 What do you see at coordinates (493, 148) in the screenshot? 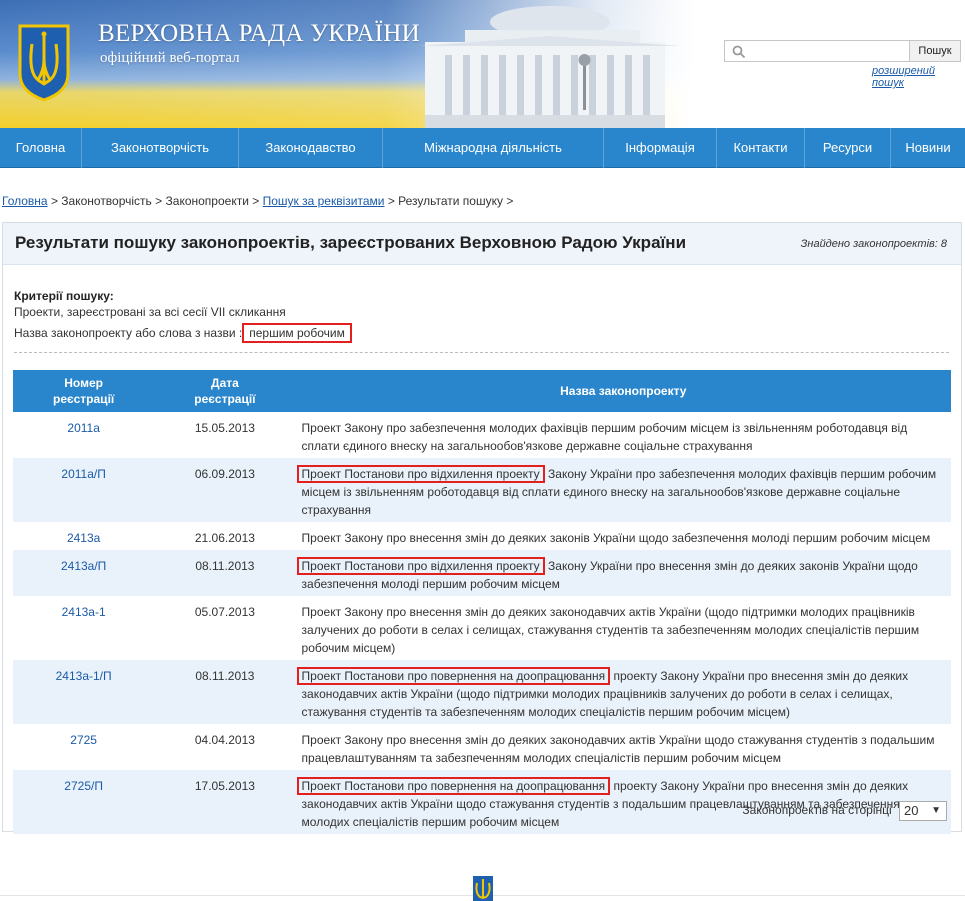
I see `nav-item-international: Міжнародна діяльність` at bounding box center [493, 148].